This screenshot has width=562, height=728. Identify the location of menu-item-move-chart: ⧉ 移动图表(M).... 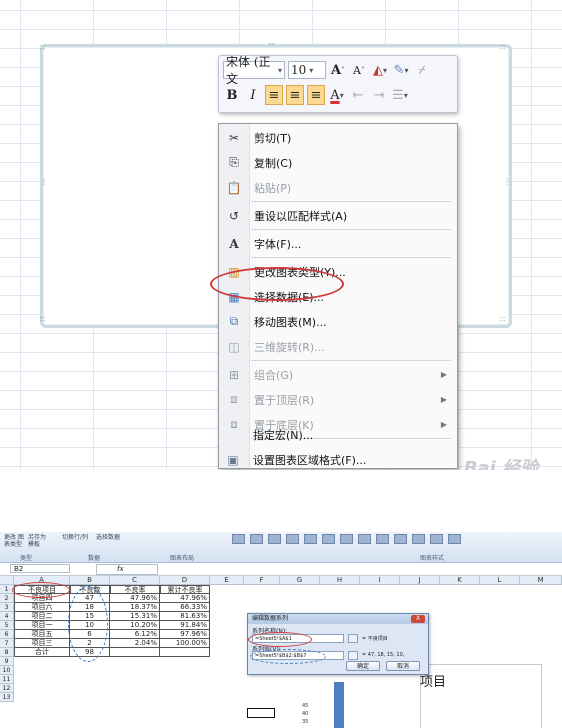
(338, 321).